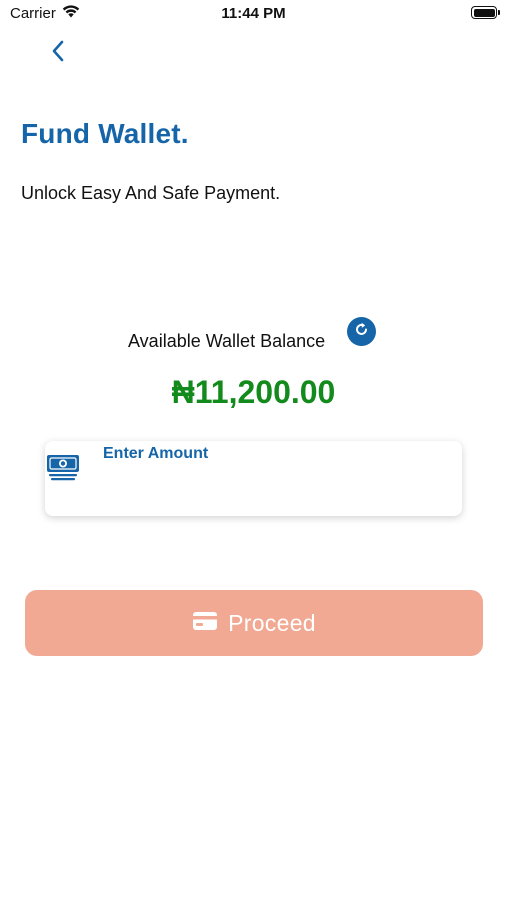 The width and height of the screenshot is (507, 900). I want to click on proceed-button: Proceed, so click(254, 623).